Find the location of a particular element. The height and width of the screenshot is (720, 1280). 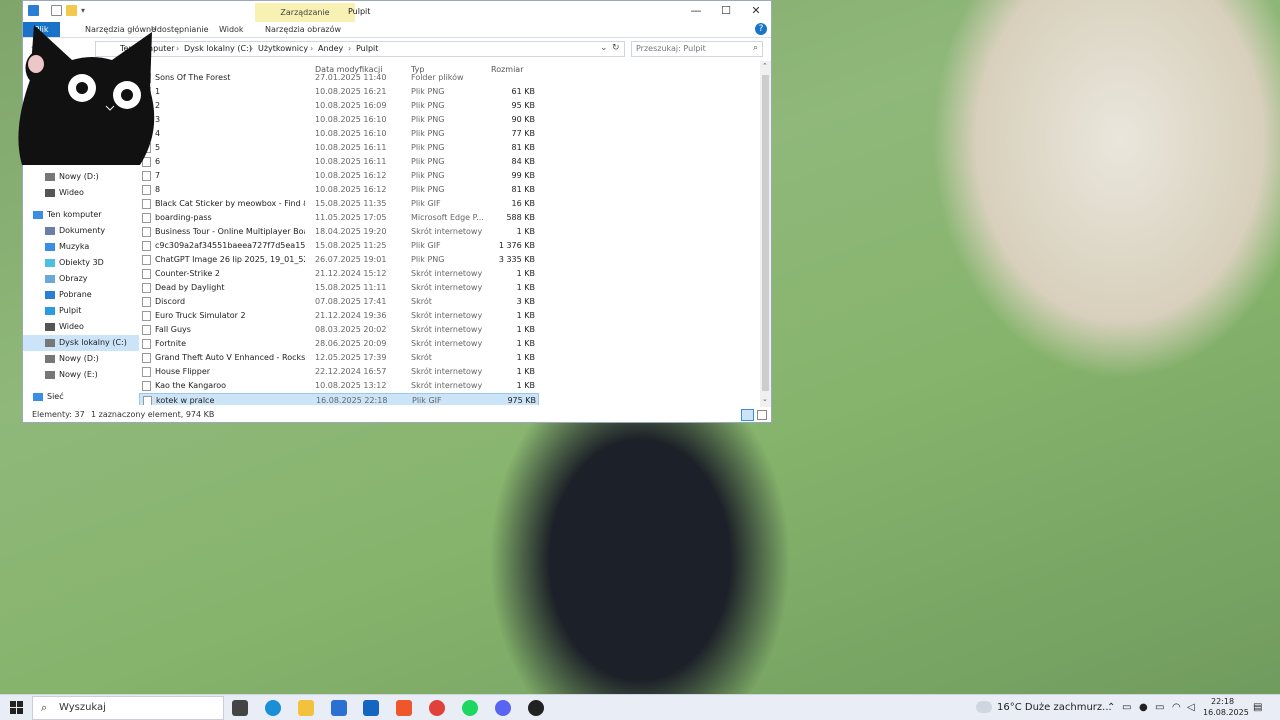

meet-now-icon: ▭ is located at coordinates (1126, 707).